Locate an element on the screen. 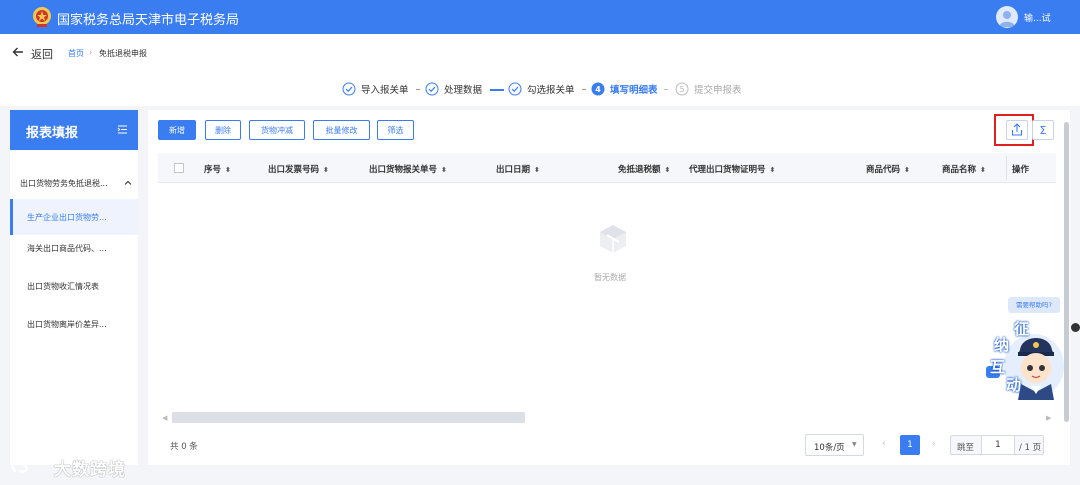 The image size is (1080, 485). chevron-up-icon is located at coordinates (128, 183).